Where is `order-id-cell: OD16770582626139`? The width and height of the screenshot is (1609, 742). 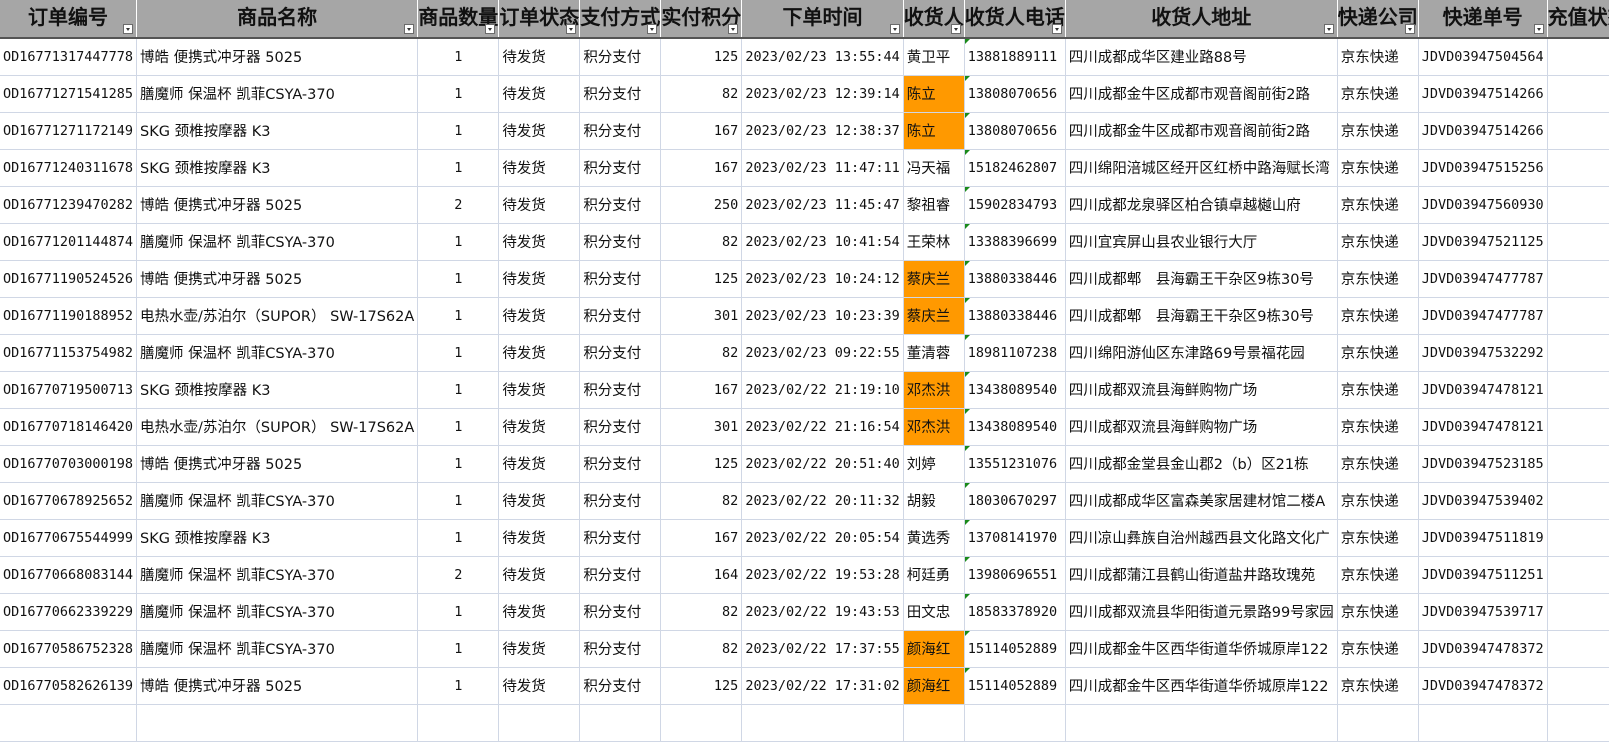
order-id-cell: OD16770582626139 is located at coordinates (69, 686).